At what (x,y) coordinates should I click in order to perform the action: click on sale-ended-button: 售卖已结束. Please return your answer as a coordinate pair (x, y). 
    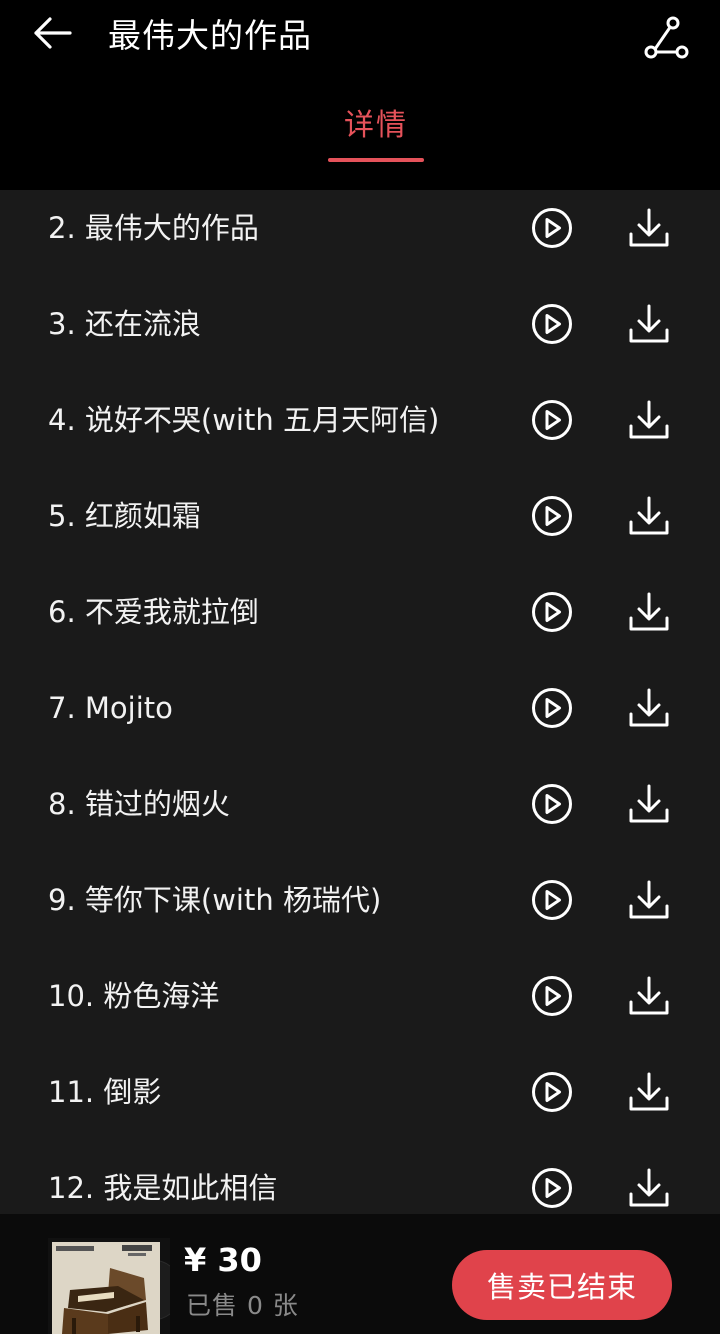
    Looking at the image, I should click on (562, 1285).